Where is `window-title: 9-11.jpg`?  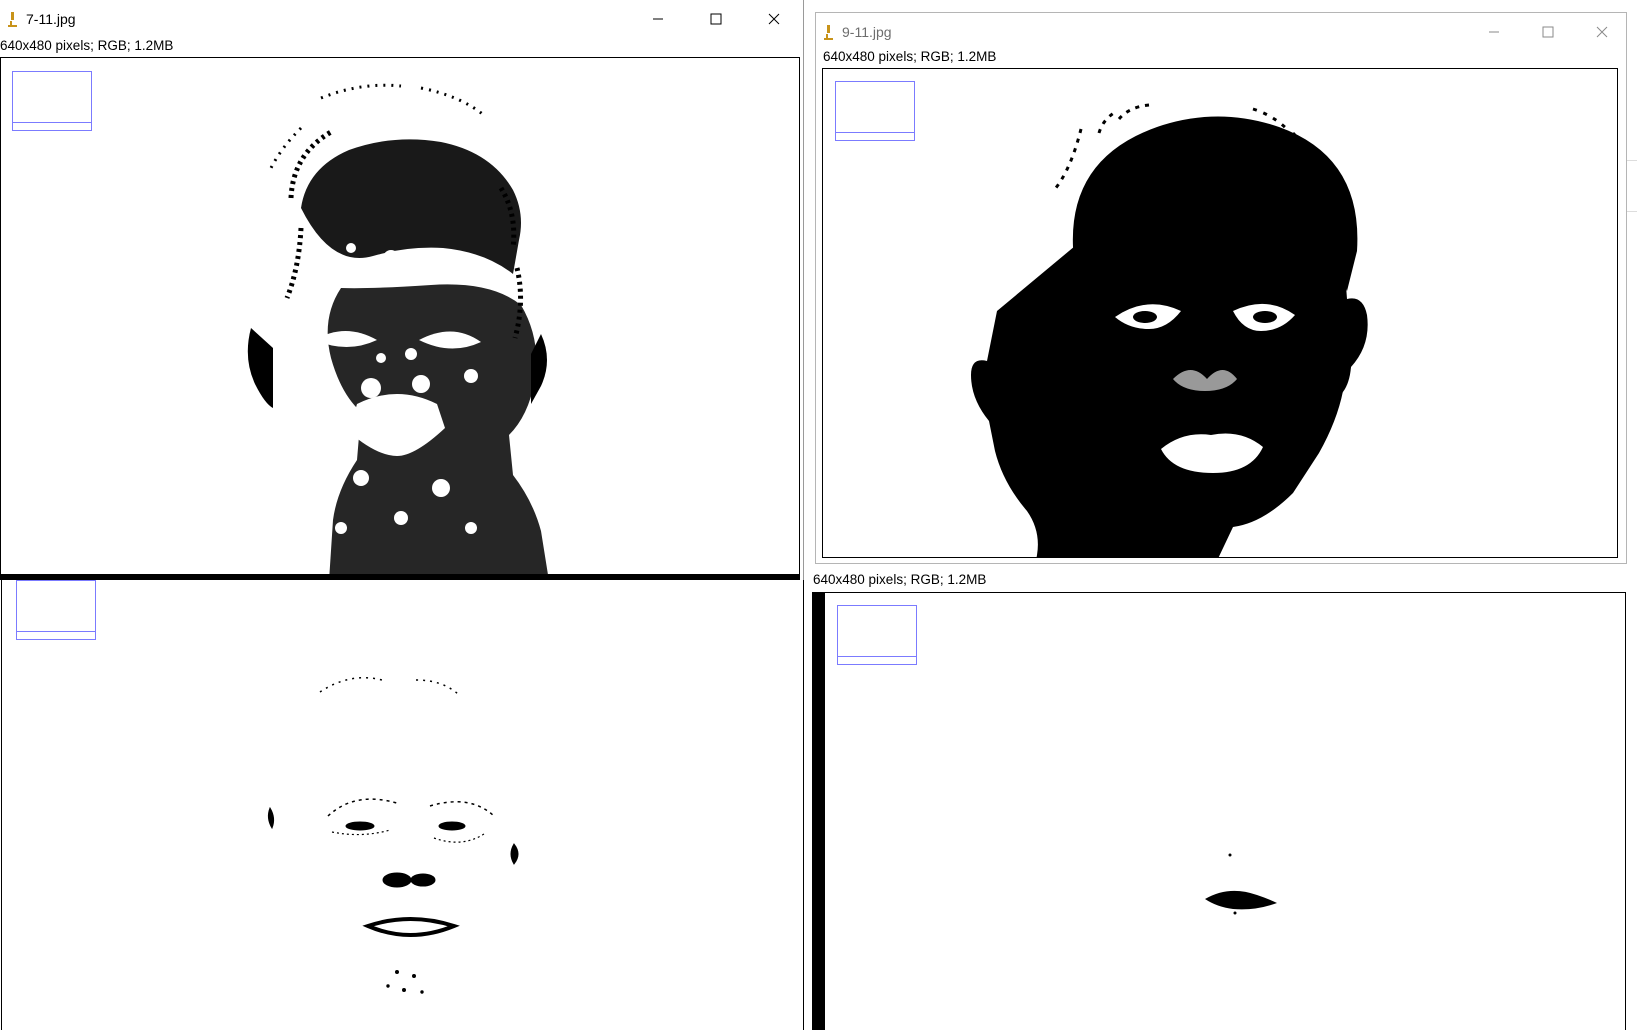 window-title: 9-11.jpg is located at coordinates (867, 32).